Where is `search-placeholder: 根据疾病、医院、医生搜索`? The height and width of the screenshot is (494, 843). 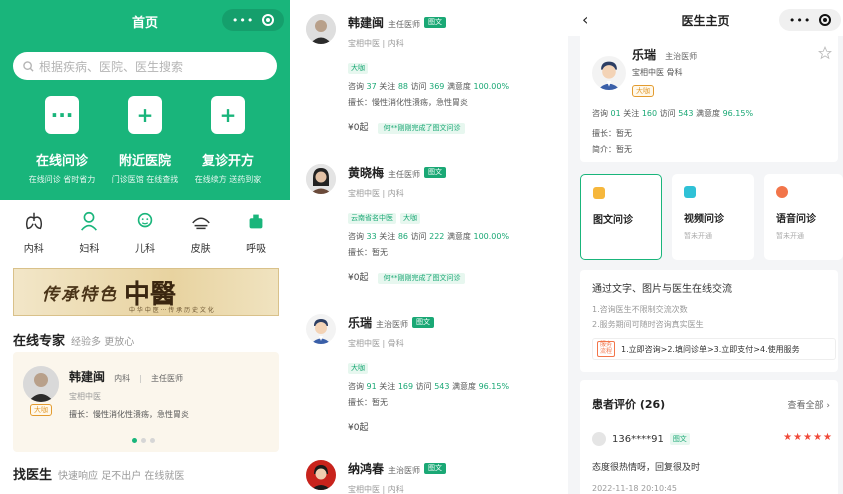 search-placeholder: 根据疾病、医院、医生搜索 is located at coordinates (111, 66).